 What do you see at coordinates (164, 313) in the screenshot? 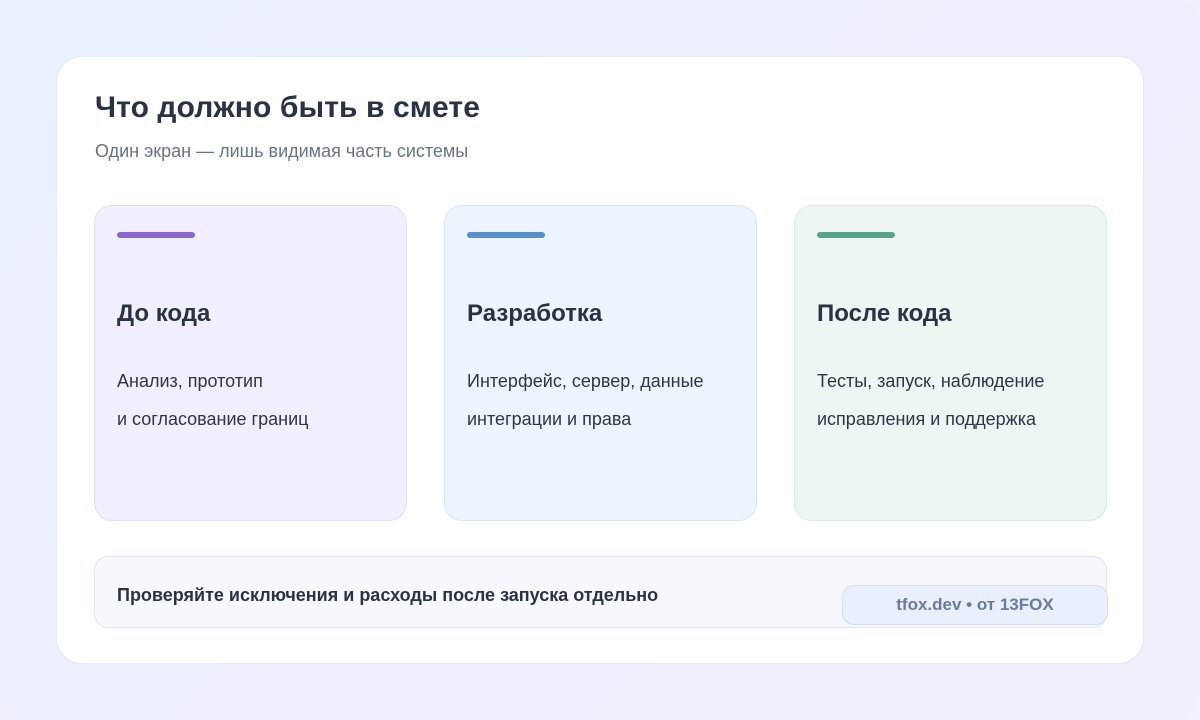
I see `column-title: До кода` at bounding box center [164, 313].